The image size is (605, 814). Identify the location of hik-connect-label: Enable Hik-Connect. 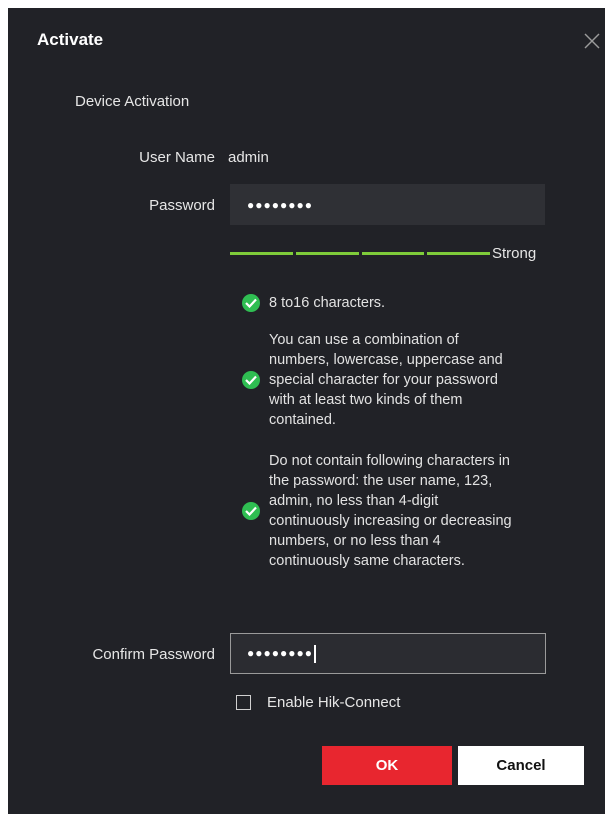
(334, 702).